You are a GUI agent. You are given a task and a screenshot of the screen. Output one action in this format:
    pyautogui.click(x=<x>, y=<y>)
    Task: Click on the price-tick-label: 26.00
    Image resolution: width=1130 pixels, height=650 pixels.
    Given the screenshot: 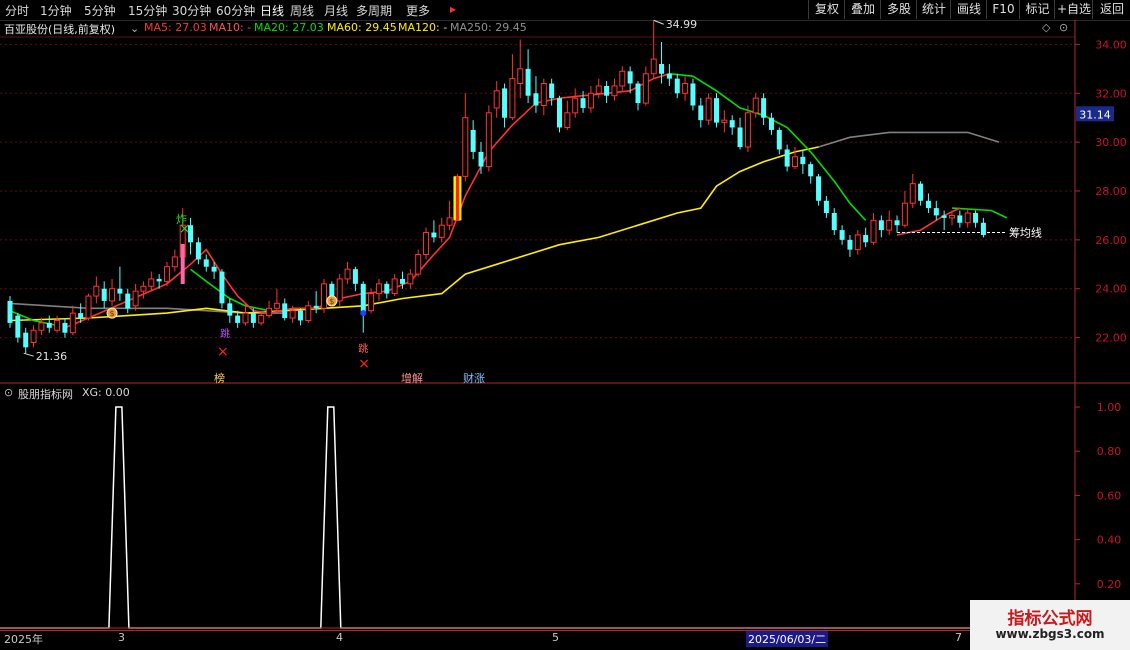 What is the action you would take?
    pyautogui.click(x=1111, y=240)
    